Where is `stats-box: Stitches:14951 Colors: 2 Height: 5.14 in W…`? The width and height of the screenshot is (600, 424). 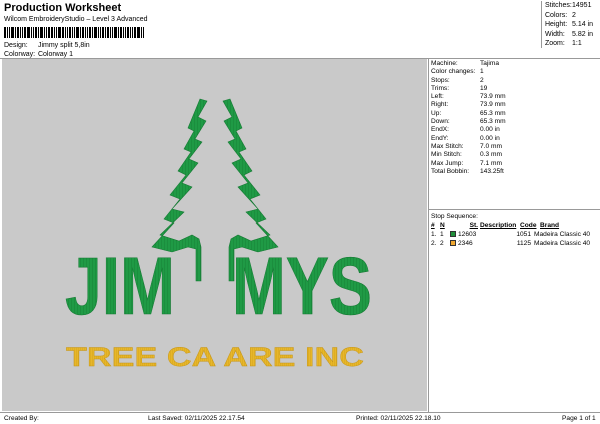 stats-box: Stitches:14951 Colors: 2 Height: 5.14 in W… is located at coordinates (570, 24).